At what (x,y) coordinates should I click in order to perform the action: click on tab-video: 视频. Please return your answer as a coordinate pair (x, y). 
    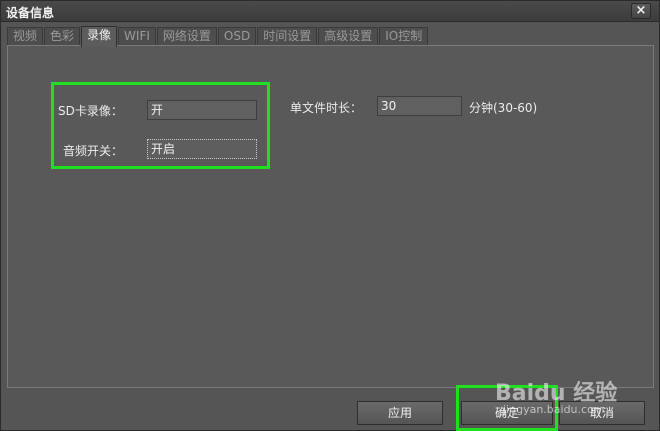
    Looking at the image, I should click on (25, 36).